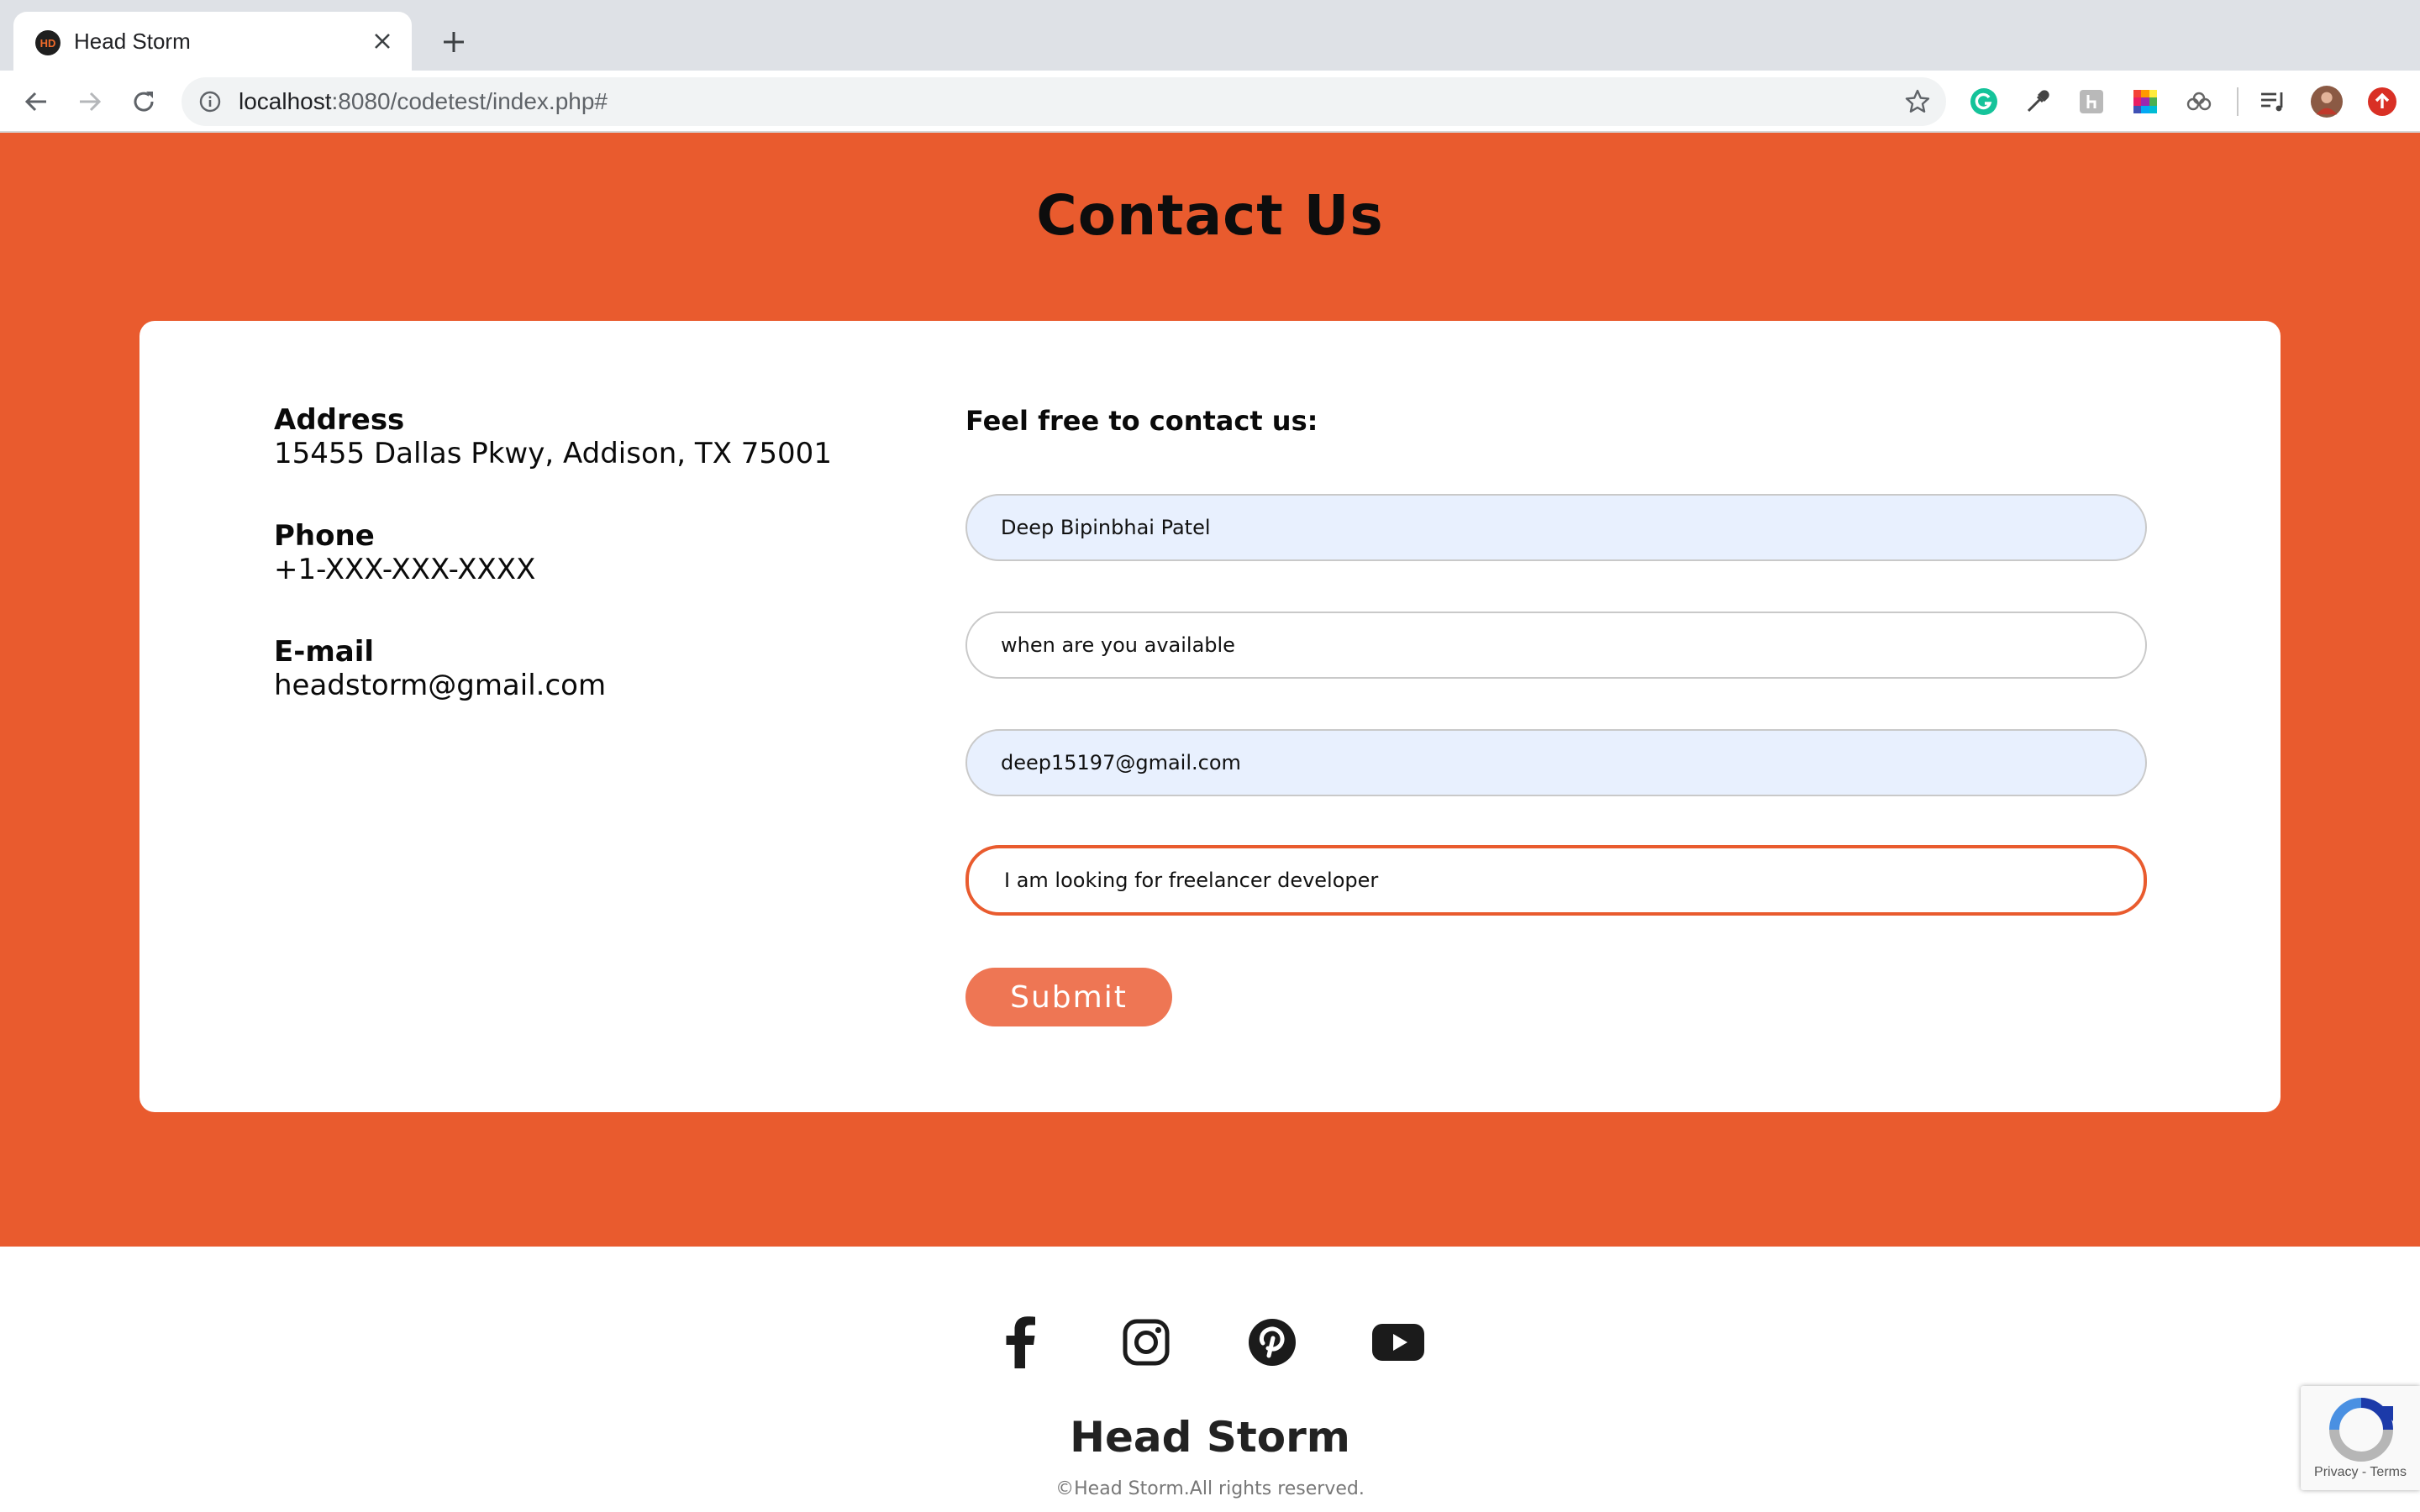 Image resolution: width=2420 pixels, height=1512 pixels. I want to click on recaptcha-icon, so click(2361, 1429).